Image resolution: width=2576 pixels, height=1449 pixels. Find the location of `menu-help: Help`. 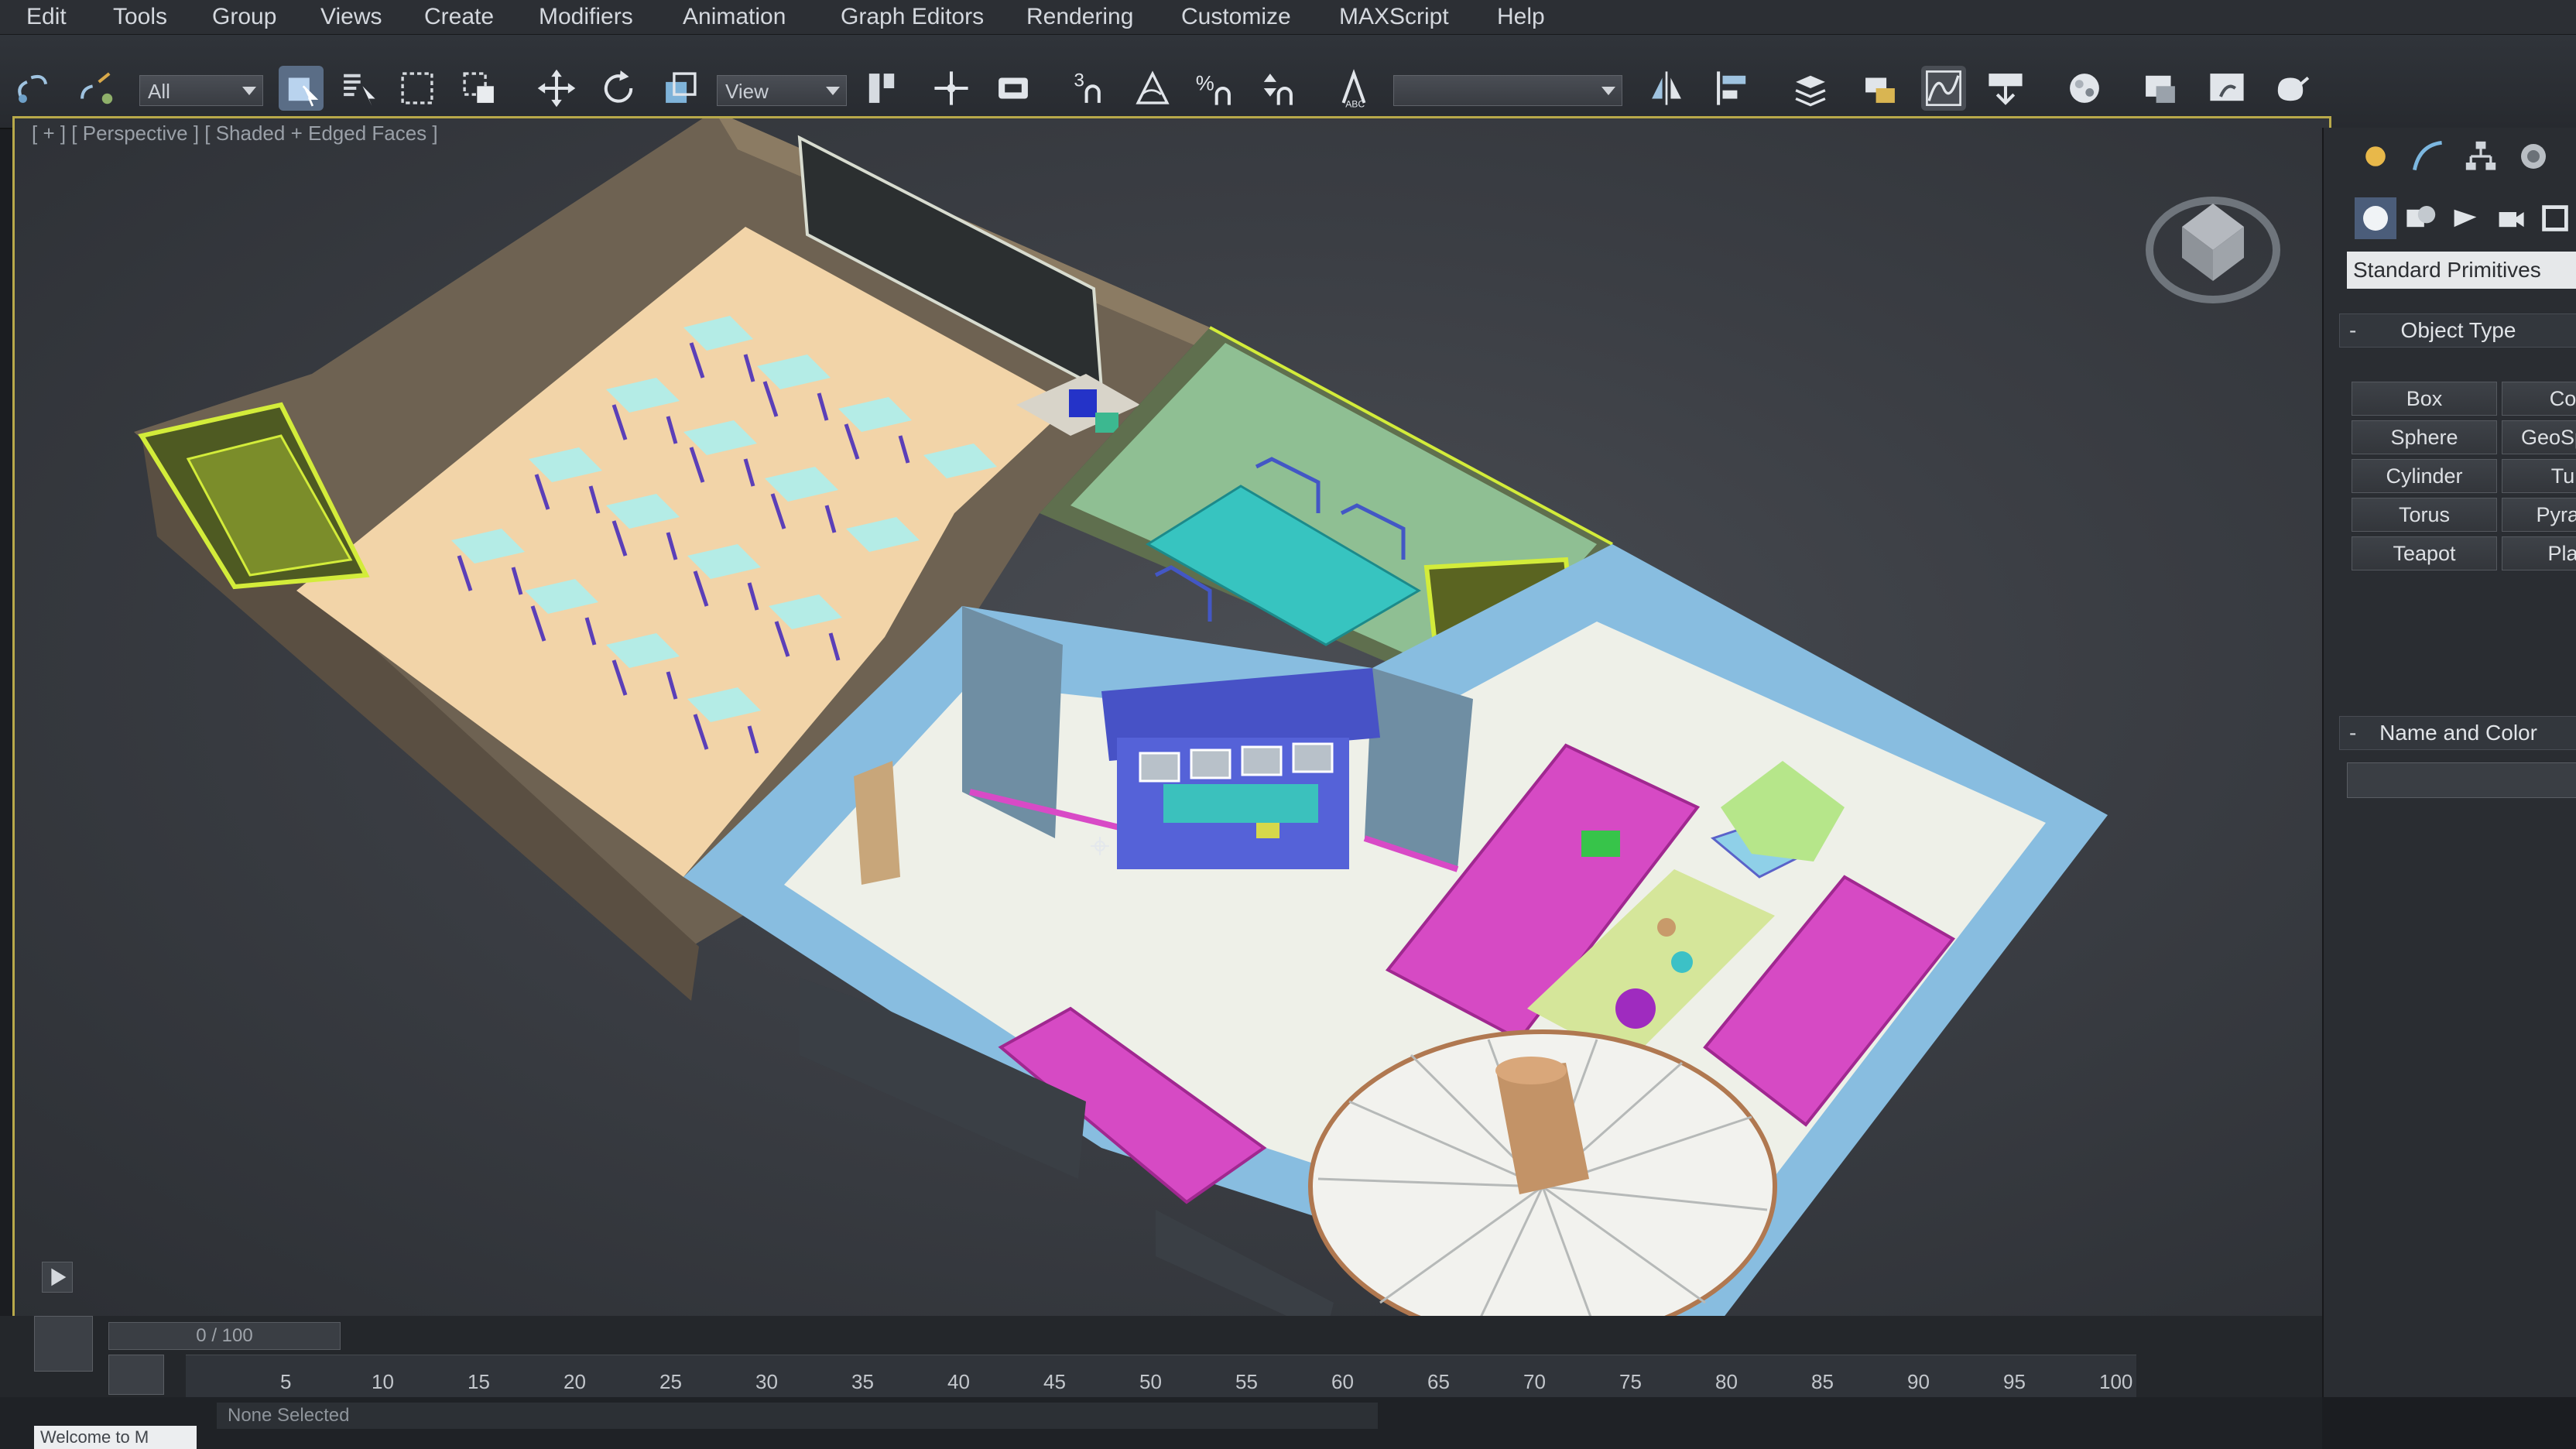

menu-help: Help is located at coordinates (1521, 17).